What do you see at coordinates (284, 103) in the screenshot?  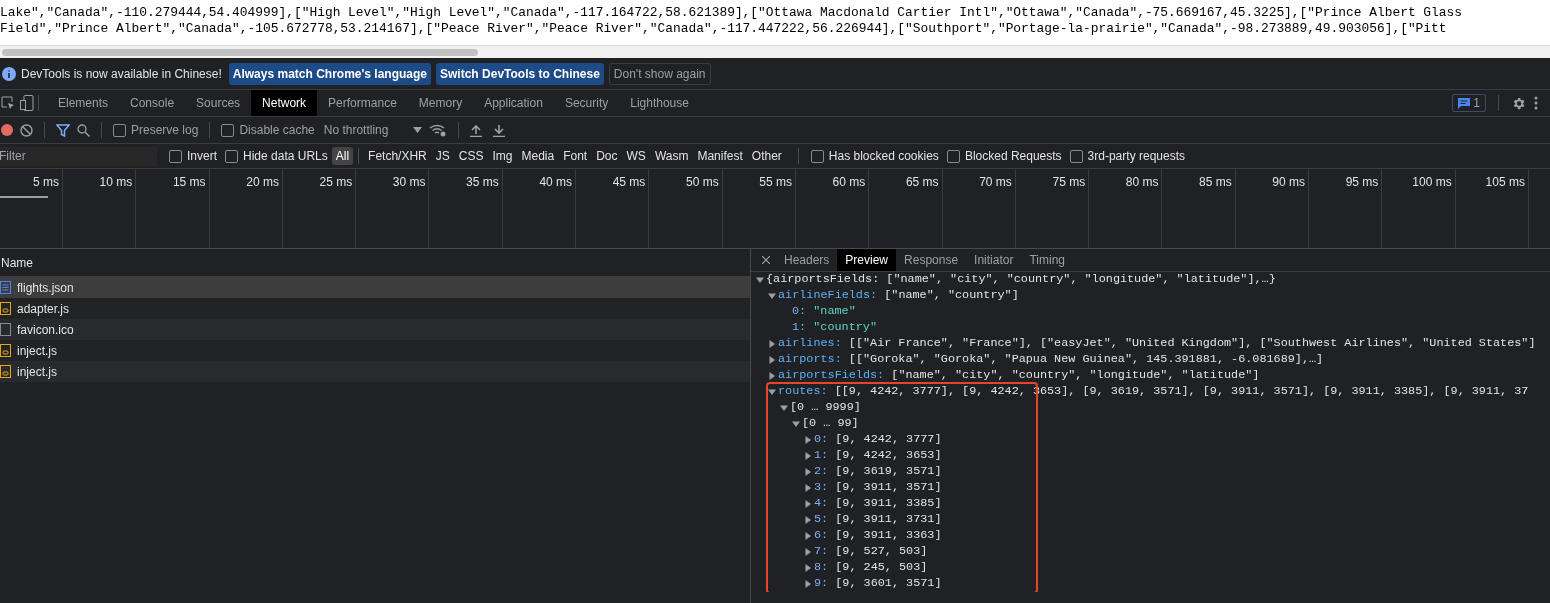 I see `panel-tab: Network` at bounding box center [284, 103].